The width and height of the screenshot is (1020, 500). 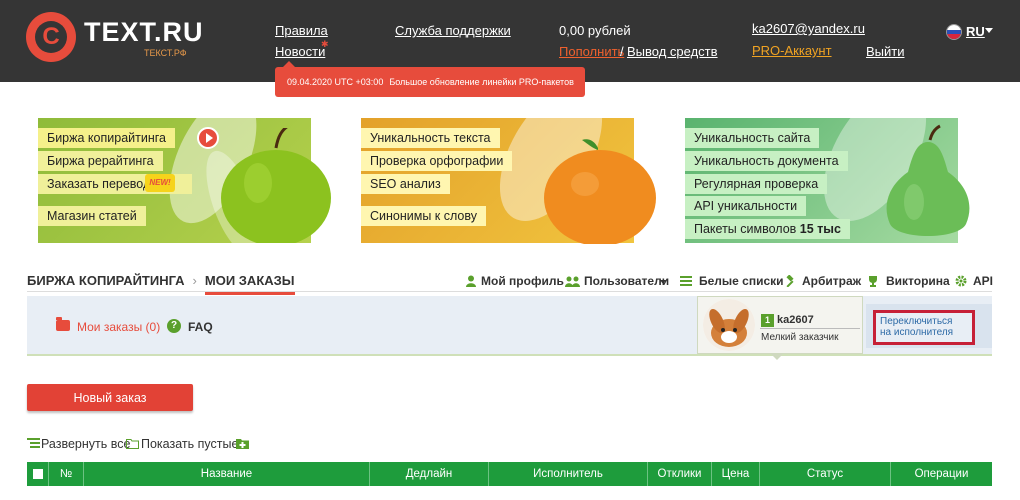 I want to click on gavel-icon, so click(x=790, y=281).